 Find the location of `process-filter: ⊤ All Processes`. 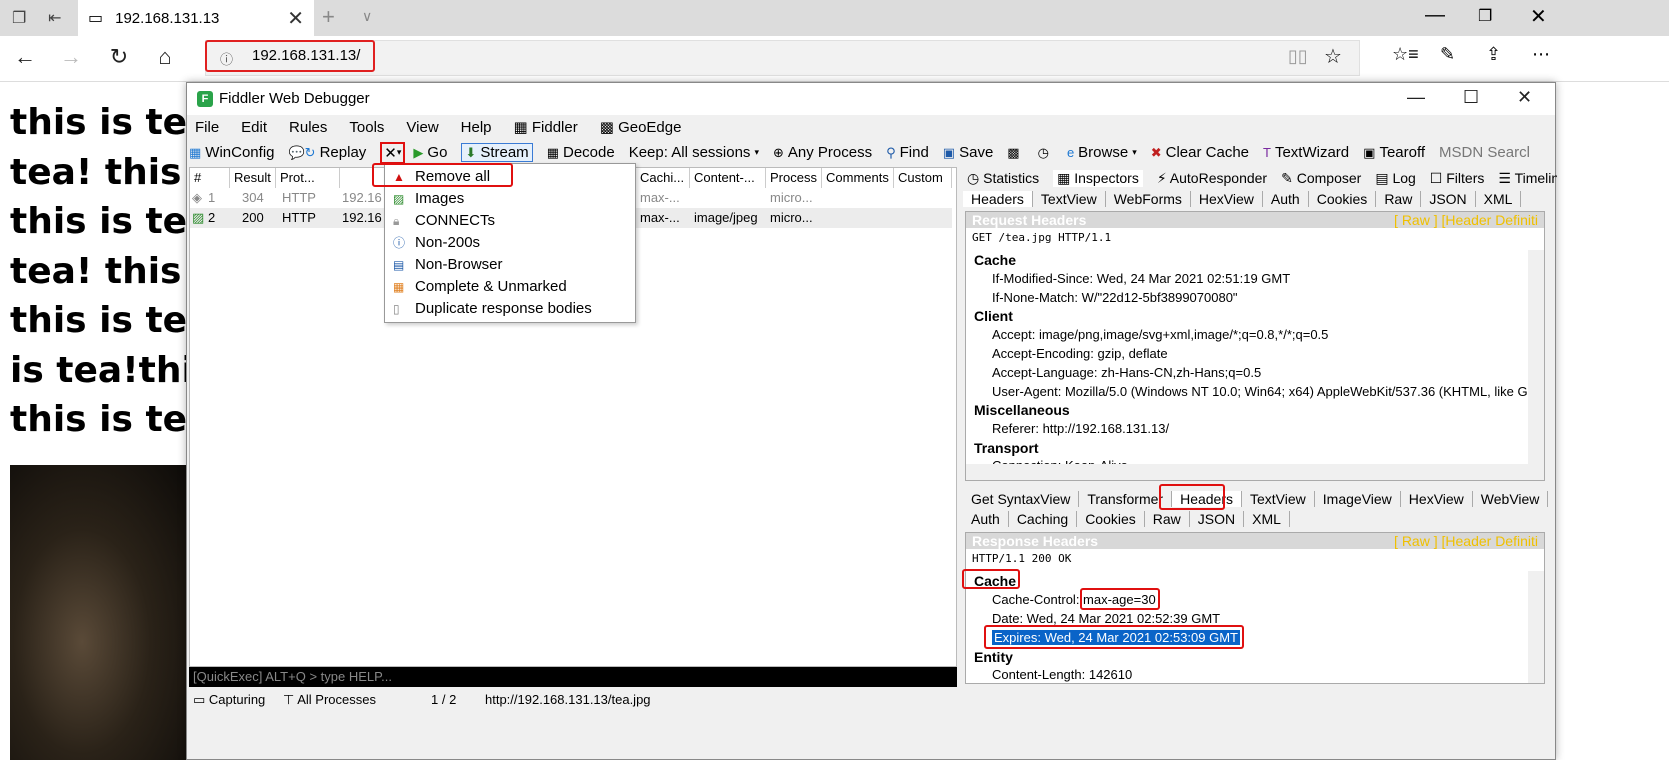

process-filter: ⊤ All Processes is located at coordinates (329, 700).